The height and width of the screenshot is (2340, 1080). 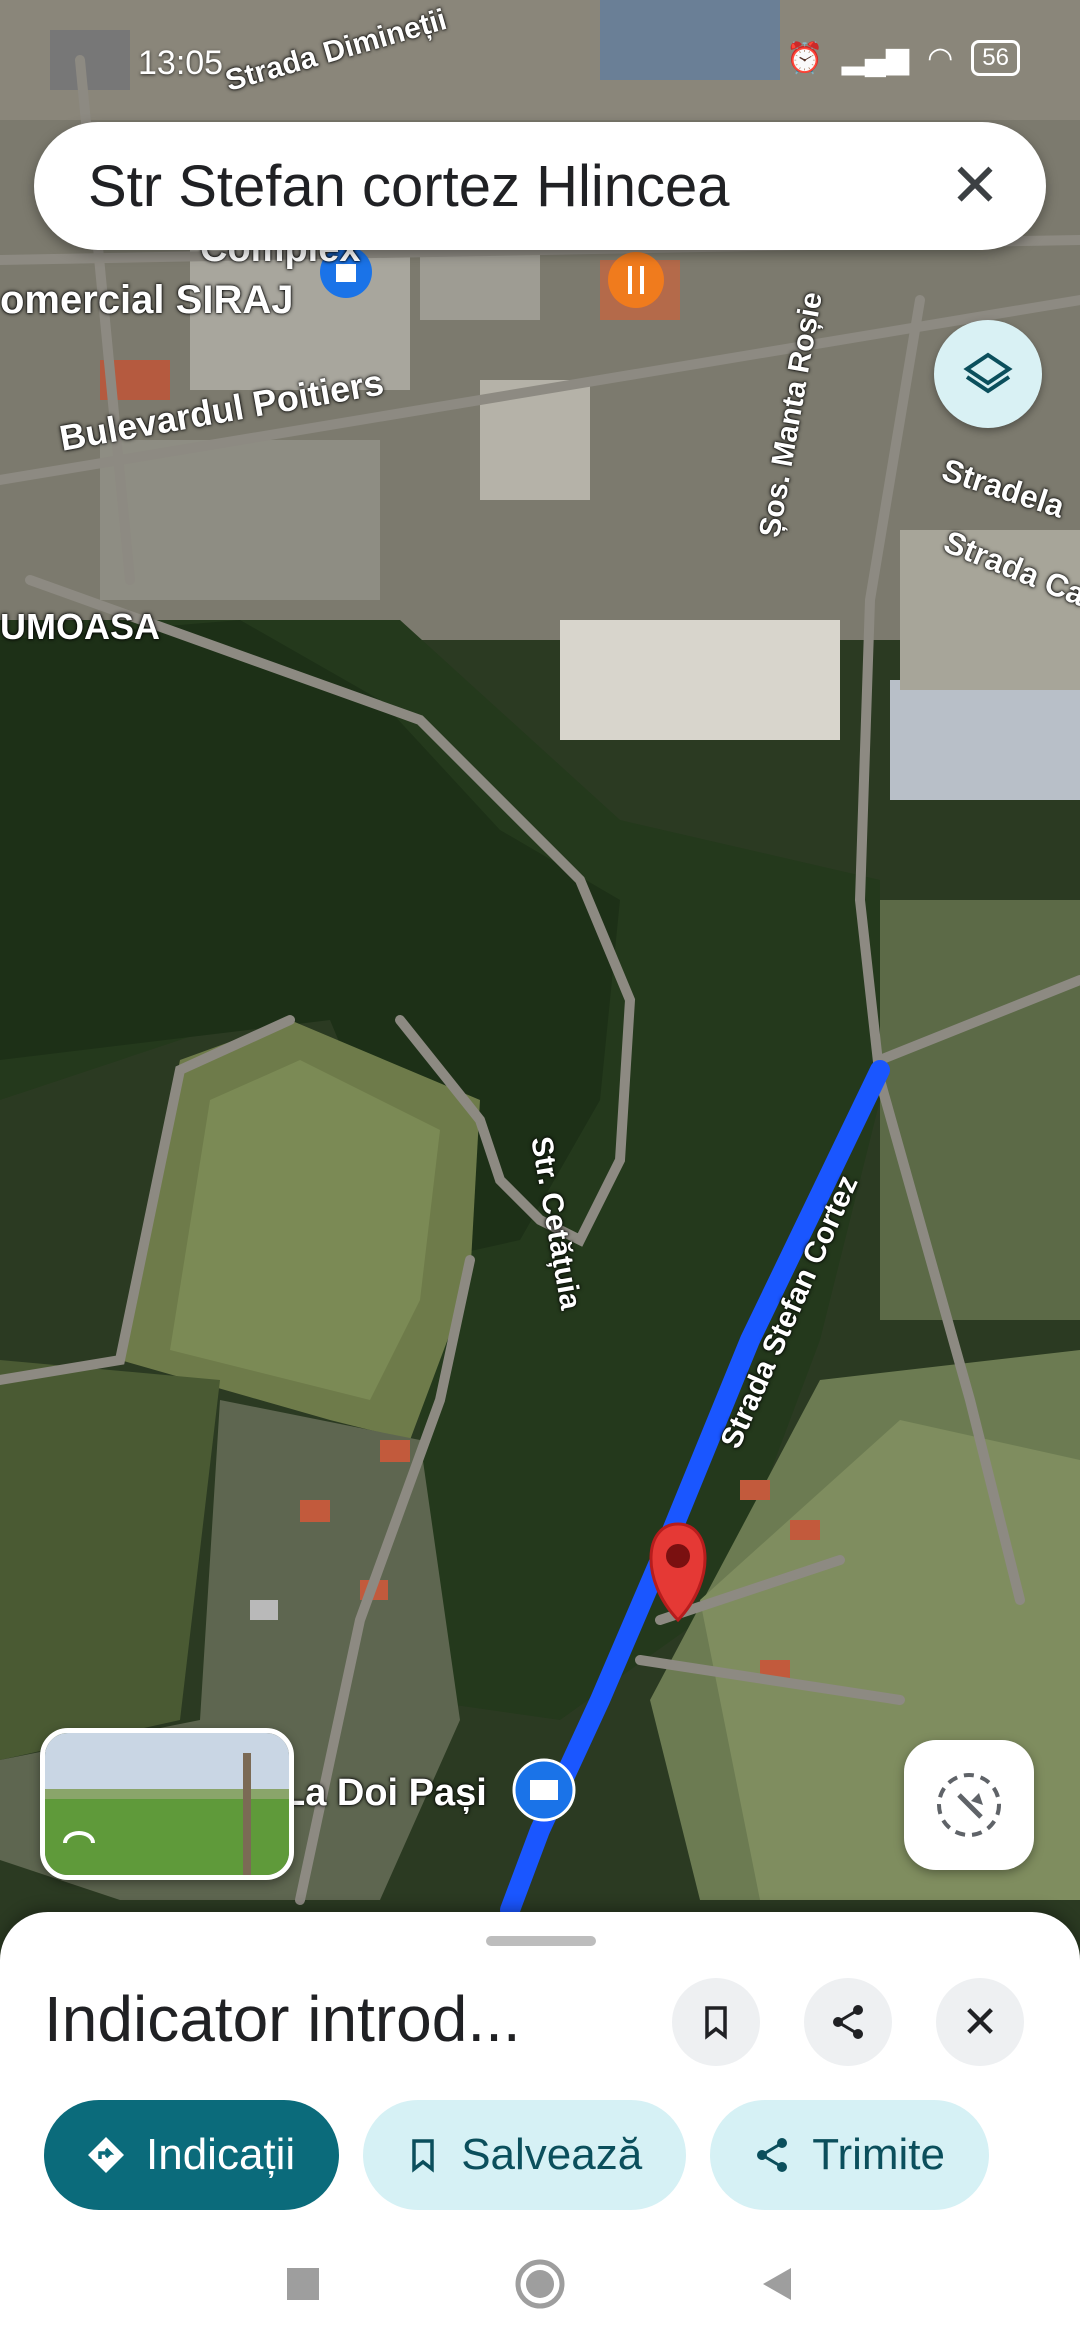 I want to click on status-time: 13:05, so click(x=181, y=63).